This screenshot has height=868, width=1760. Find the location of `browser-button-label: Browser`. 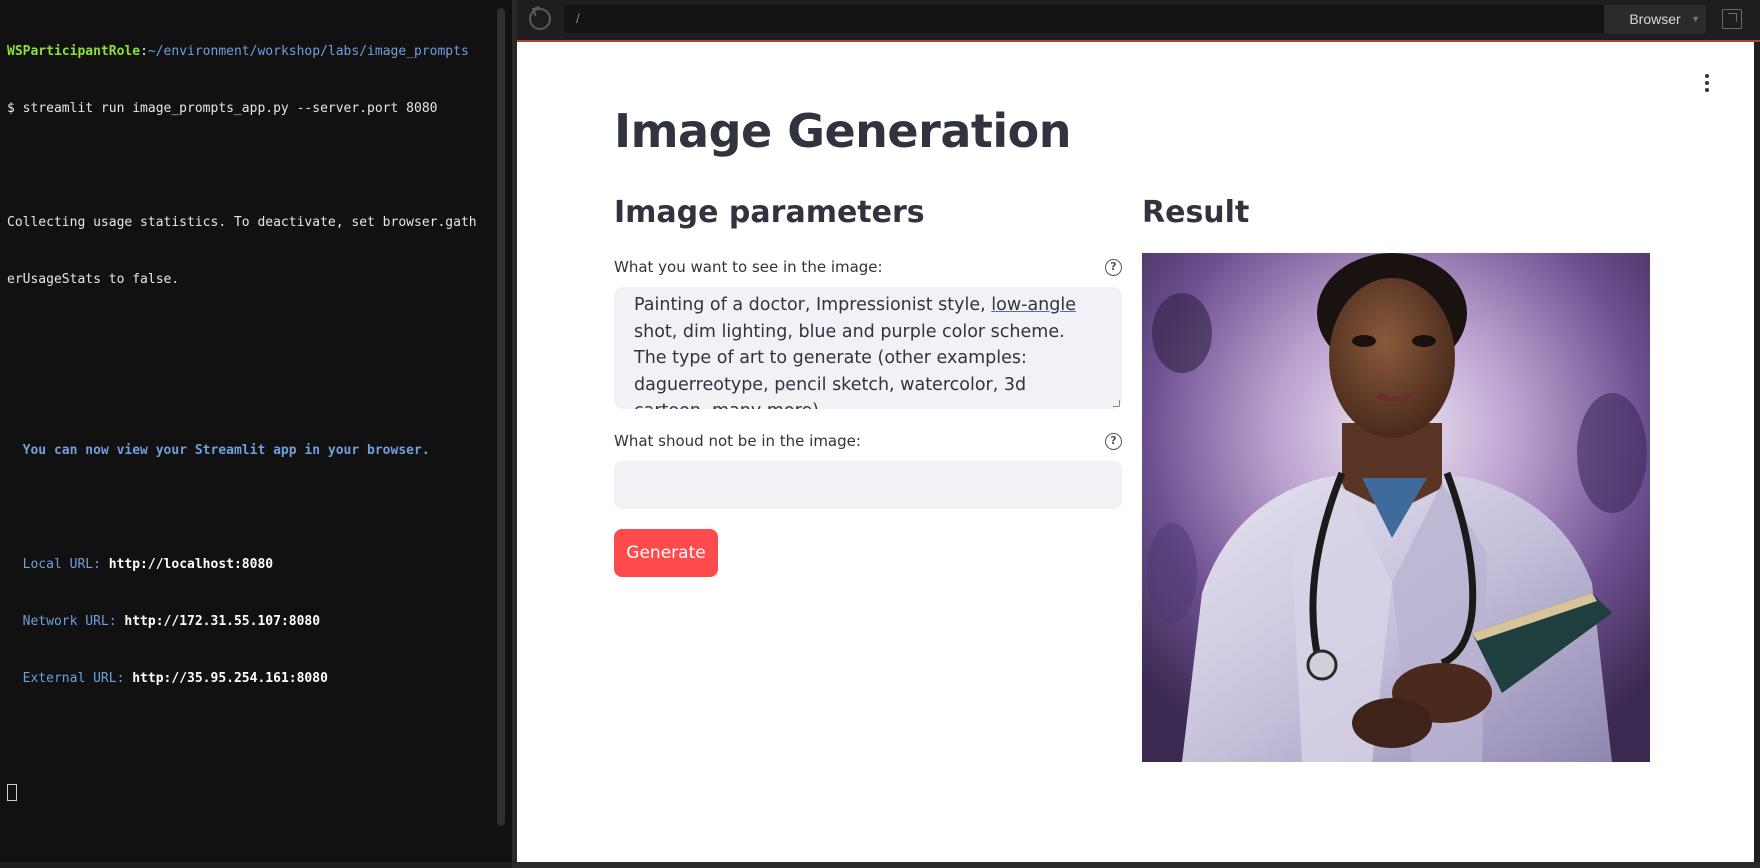

browser-button-label: Browser is located at coordinates (1655, 19).